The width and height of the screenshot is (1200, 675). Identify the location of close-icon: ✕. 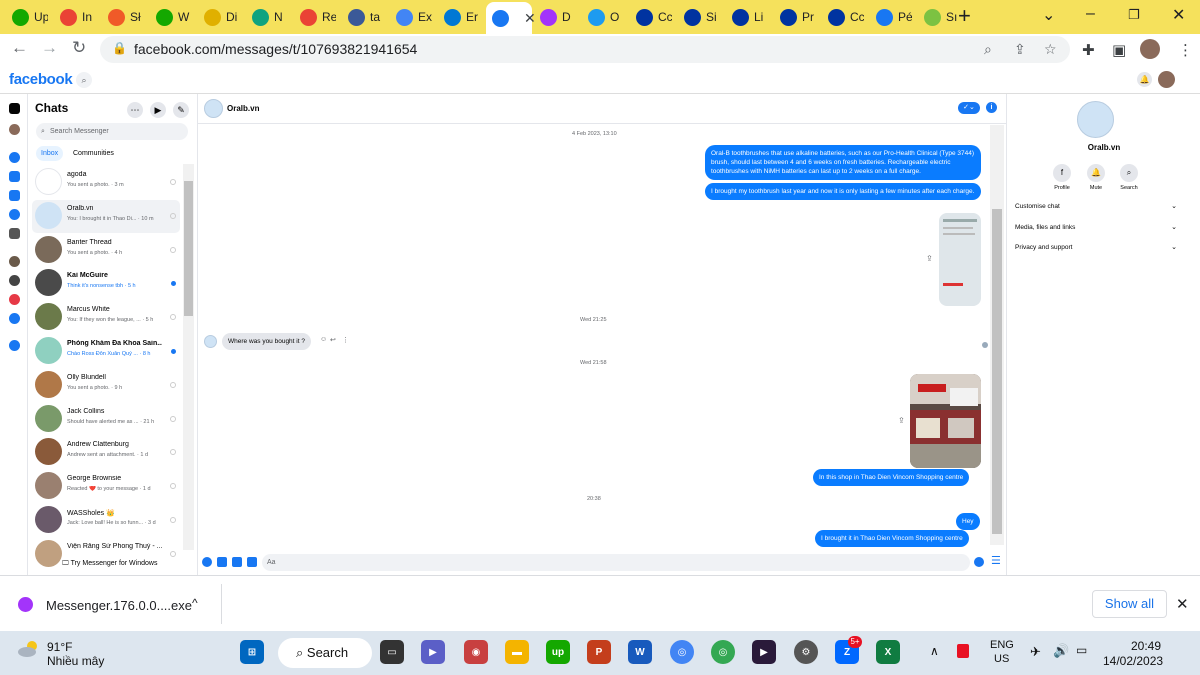
(1182, 604).